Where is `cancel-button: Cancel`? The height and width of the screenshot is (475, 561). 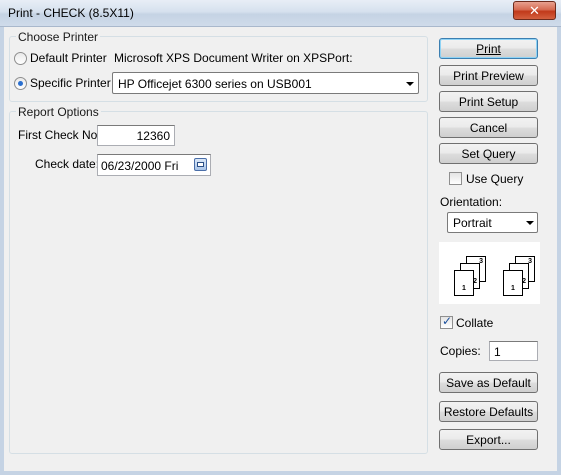
cancel-button: Cancel is located at coordinates (488, 127).